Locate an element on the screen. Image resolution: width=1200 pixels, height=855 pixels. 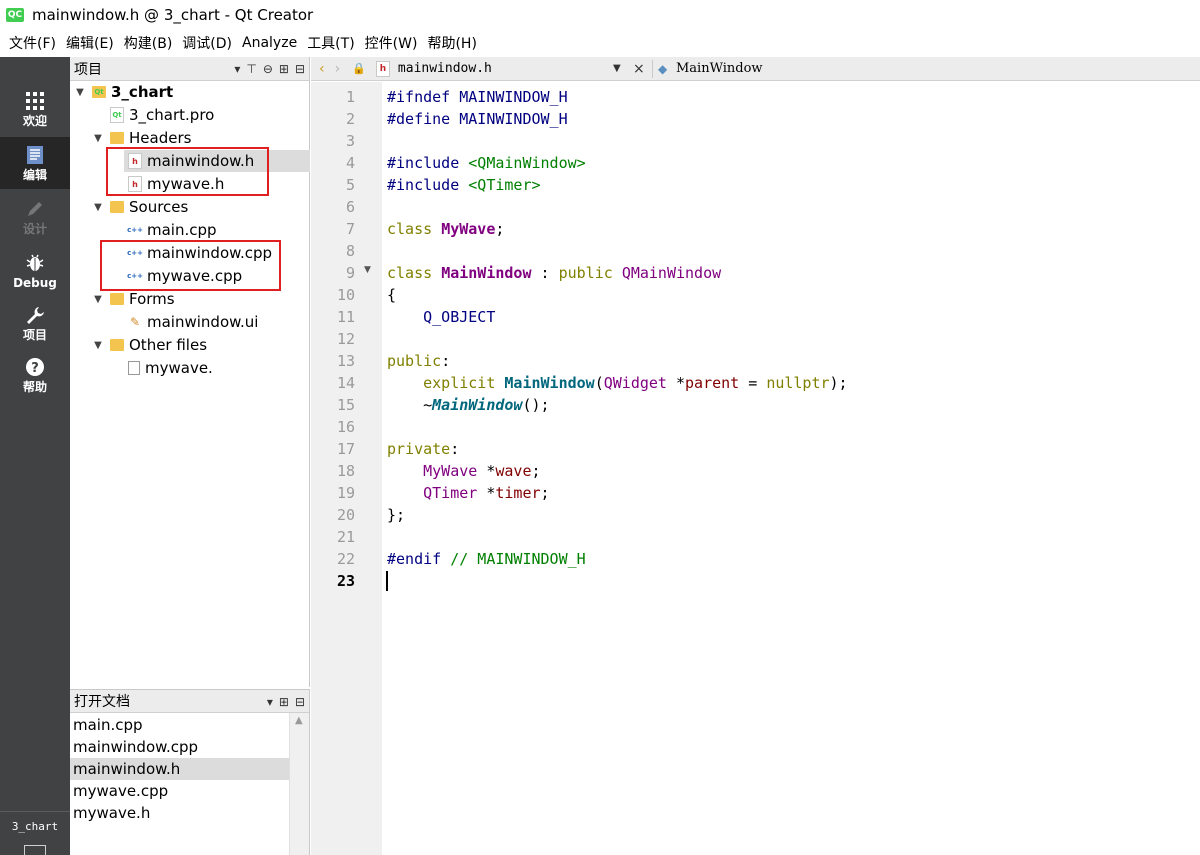
code-line-5: #include <QTimer> is located at coordinates (464, 185).